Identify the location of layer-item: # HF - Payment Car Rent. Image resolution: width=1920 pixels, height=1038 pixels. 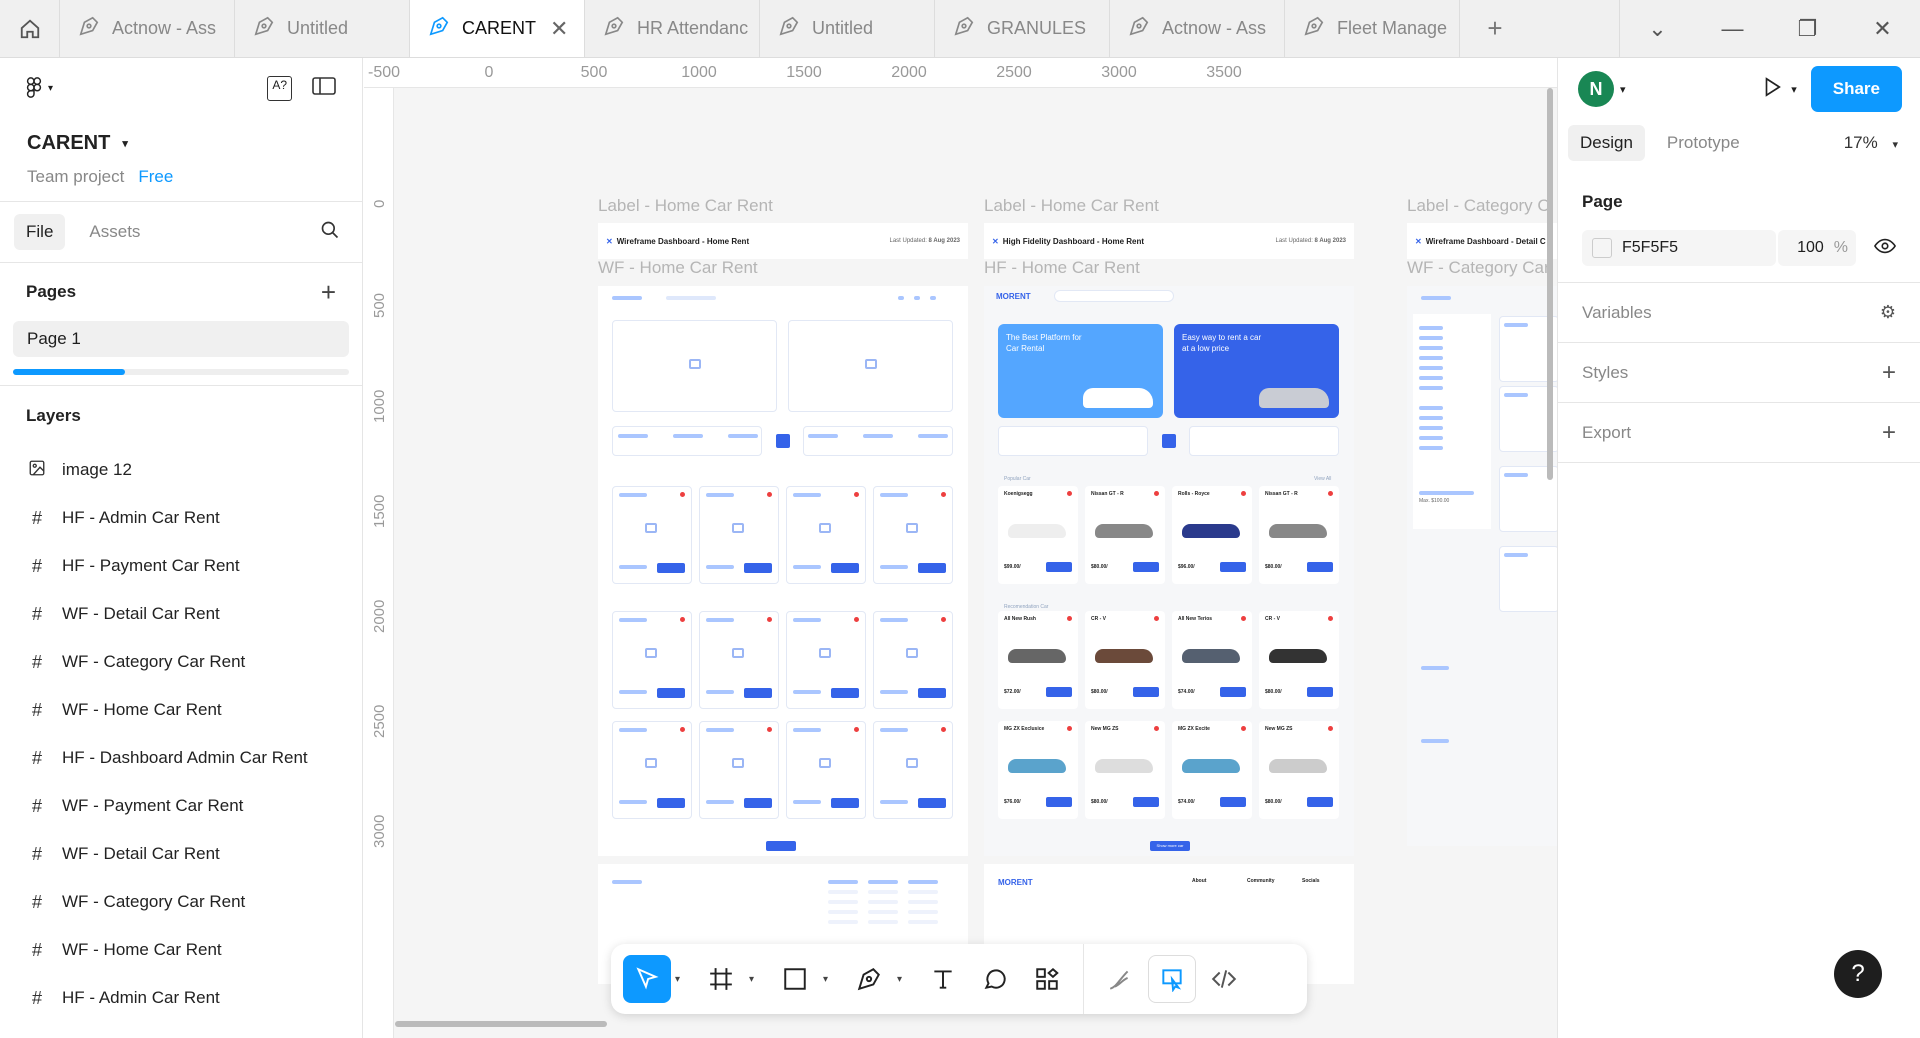
(181, 566).